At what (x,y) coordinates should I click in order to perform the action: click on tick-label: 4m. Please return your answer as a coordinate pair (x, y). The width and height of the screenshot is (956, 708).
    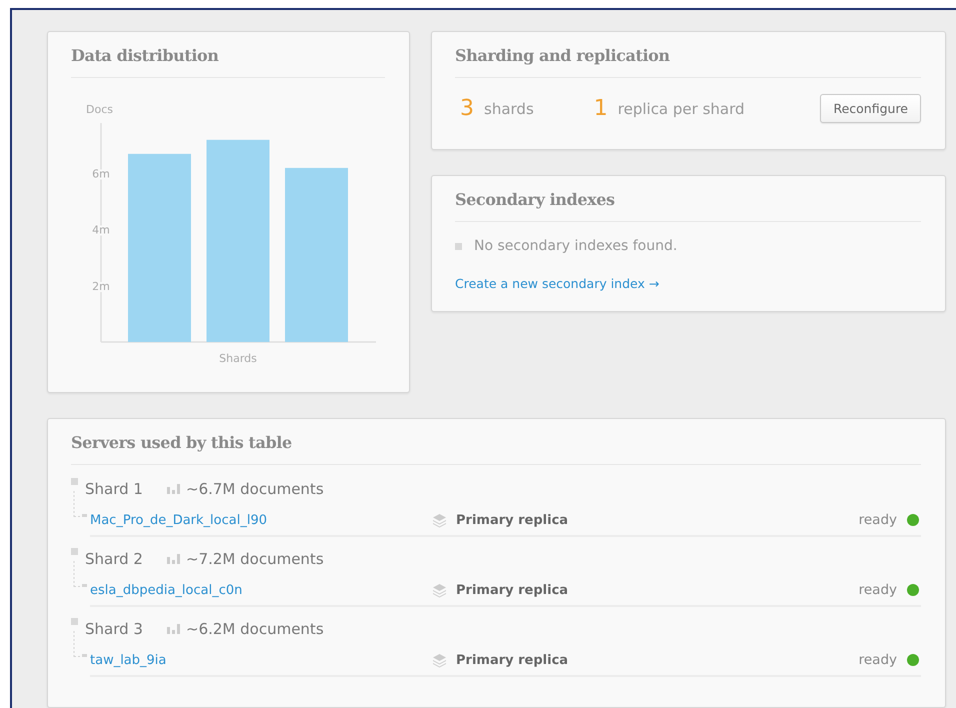
    Looking at the image, I should click on (101, 230).